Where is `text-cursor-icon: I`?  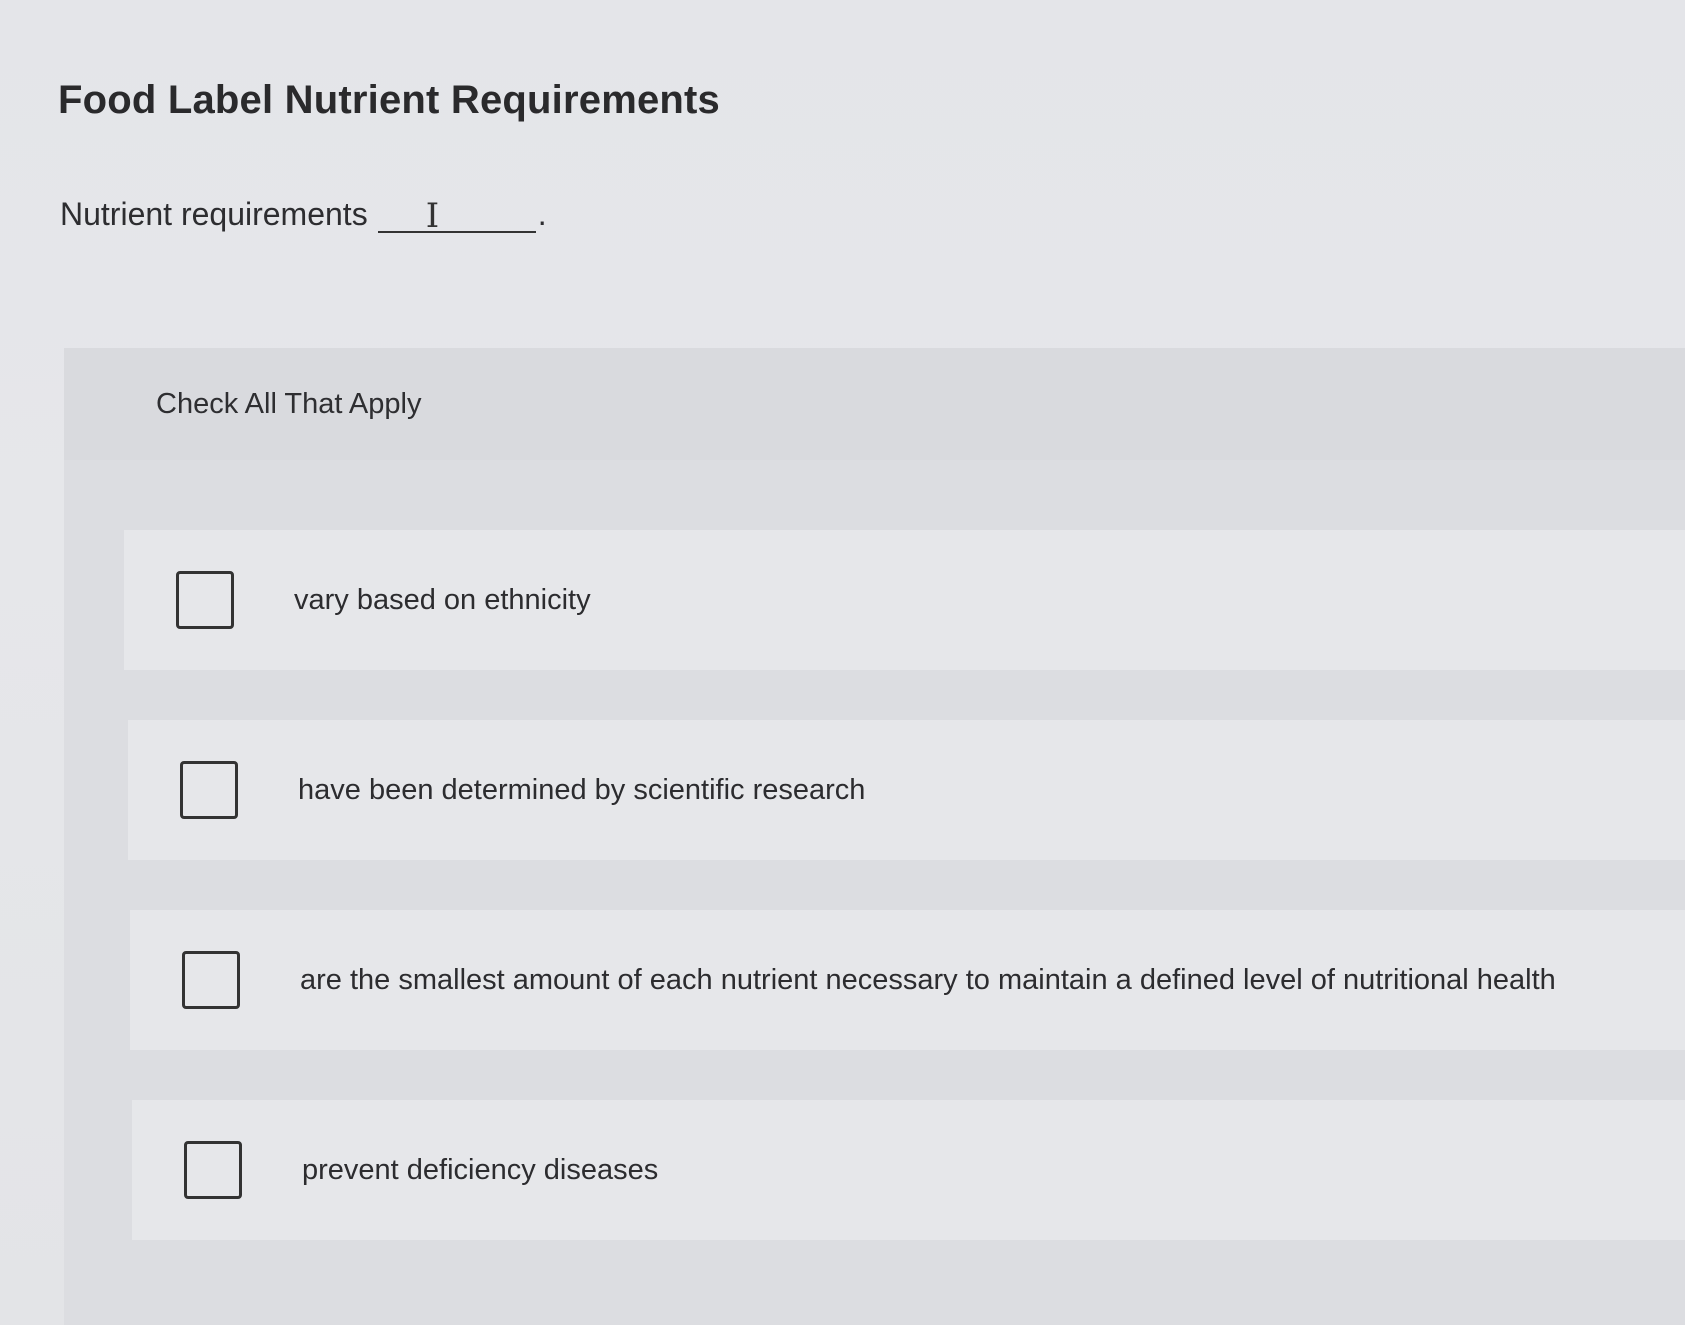
text-cursor-icon: I is located at coordinates (432, 216).